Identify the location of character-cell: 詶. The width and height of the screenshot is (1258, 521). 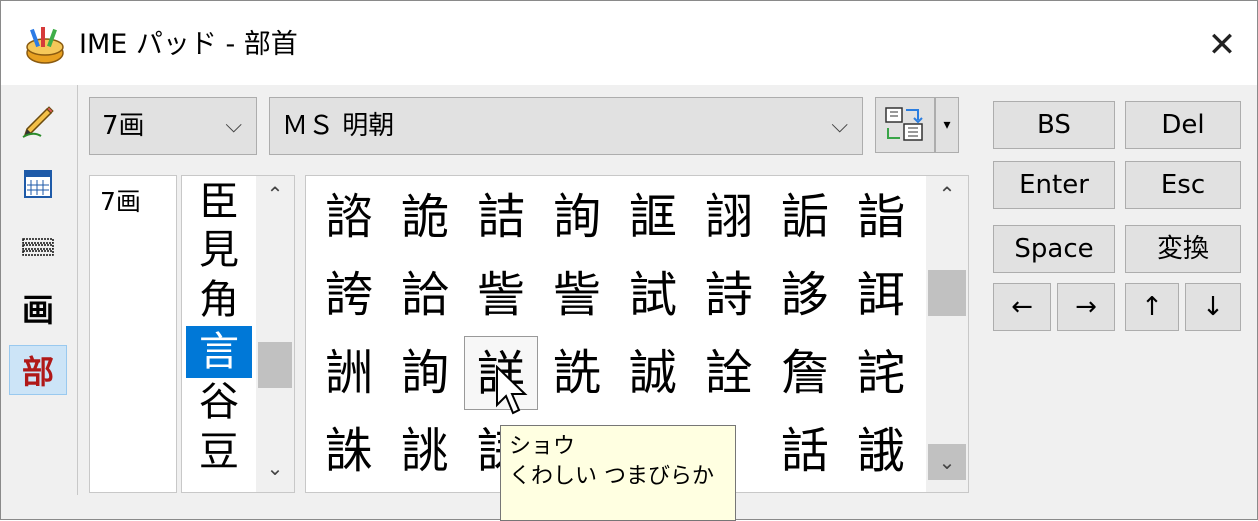
(349, 373).